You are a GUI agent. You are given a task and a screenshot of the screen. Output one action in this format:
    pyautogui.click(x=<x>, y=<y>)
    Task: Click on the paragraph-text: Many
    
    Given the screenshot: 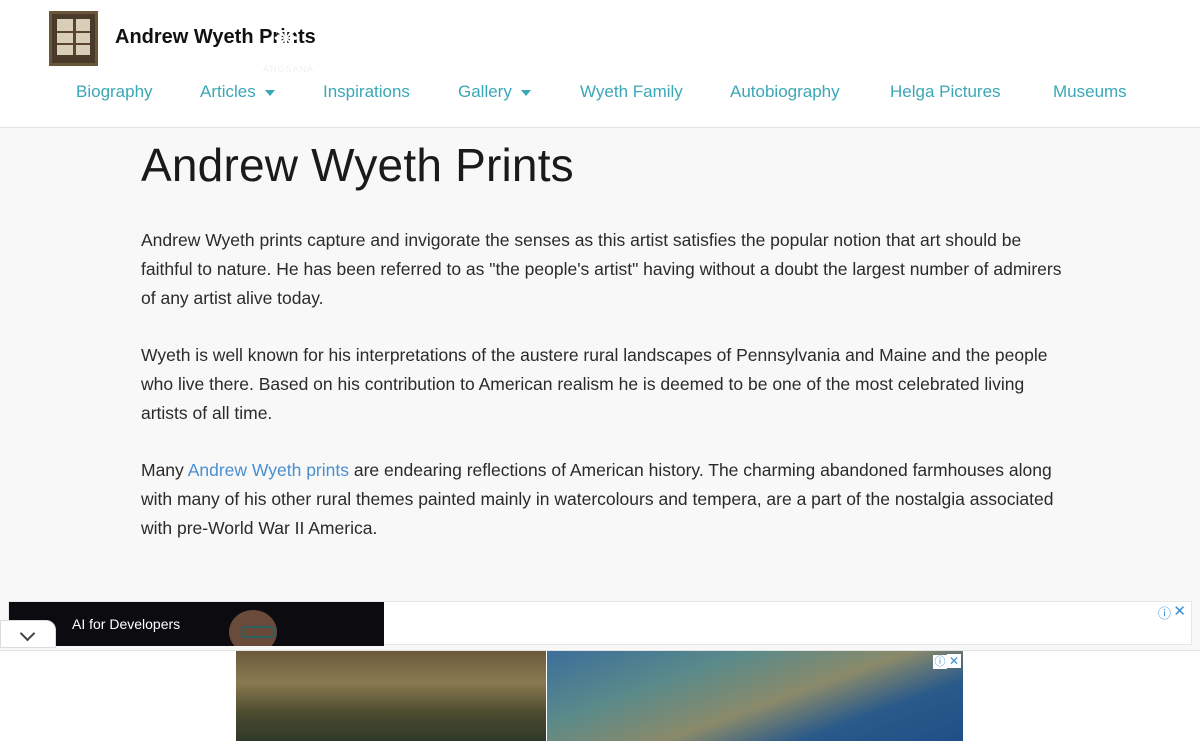 What is the action you would take?
    pyautogui.click(x=164, y=470)
    